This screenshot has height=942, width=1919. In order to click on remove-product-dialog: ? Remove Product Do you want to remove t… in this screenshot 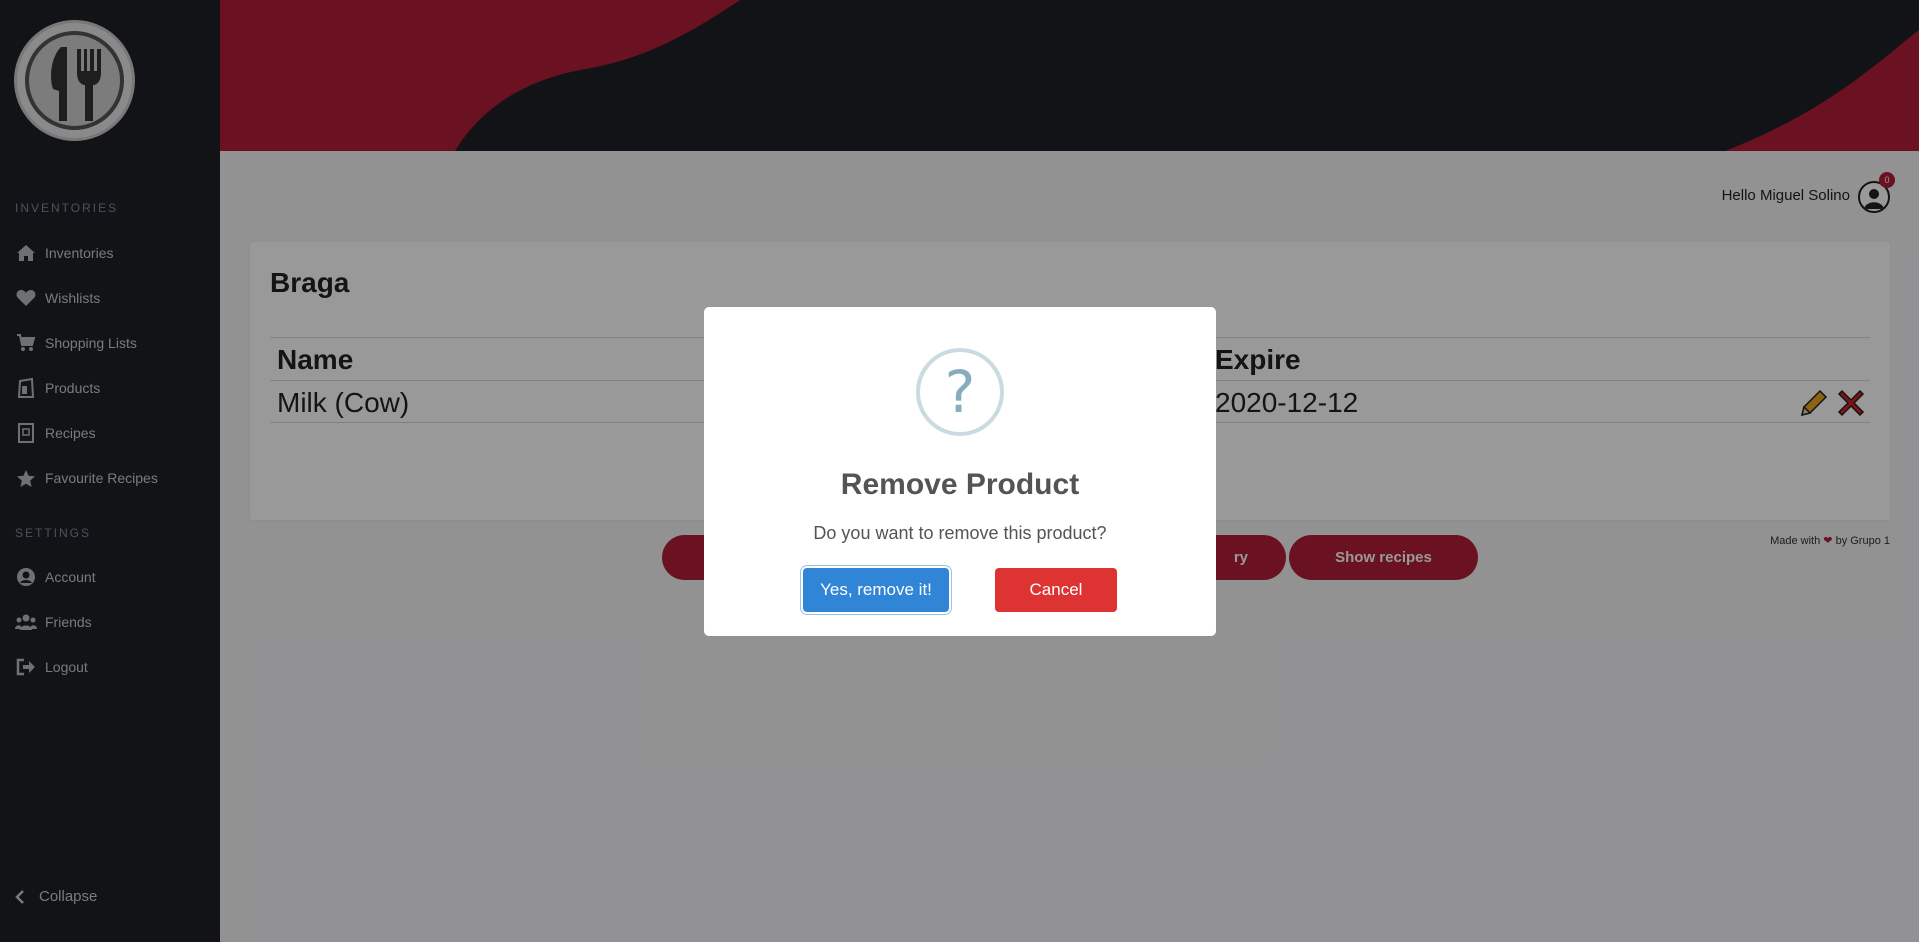, I will do `click(960, 471)`.